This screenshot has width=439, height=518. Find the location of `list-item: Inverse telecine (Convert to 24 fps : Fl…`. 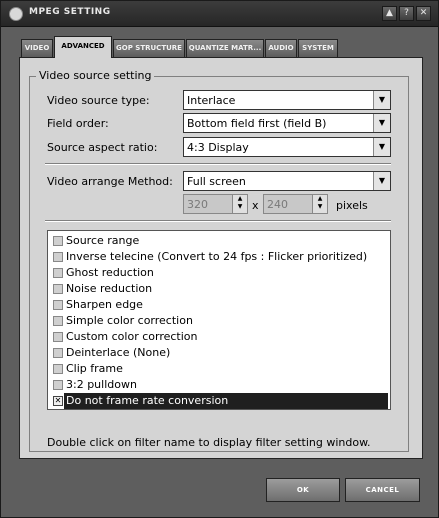

list-item: Inverse telecine (Convert to 24 fps : Fl… is located at coordinates (219, 257).